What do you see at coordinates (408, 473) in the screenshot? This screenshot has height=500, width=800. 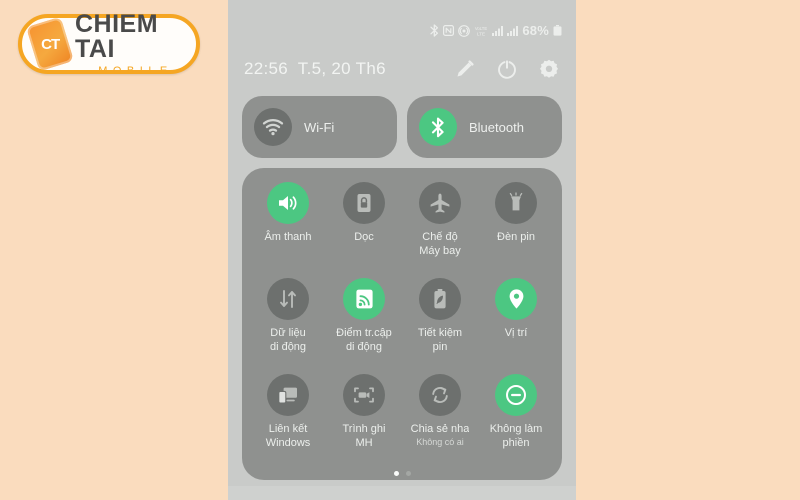 I see `page-dot-inactive` at bounding box center [408, 473].